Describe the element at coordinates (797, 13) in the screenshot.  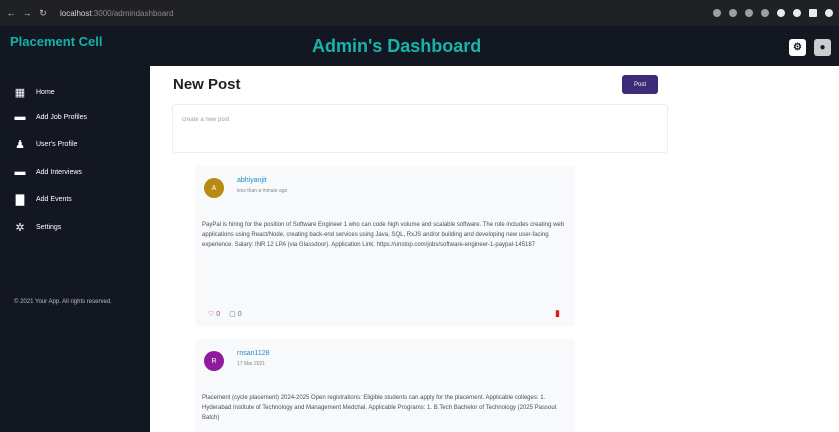
I see `profile-icon` at that location.